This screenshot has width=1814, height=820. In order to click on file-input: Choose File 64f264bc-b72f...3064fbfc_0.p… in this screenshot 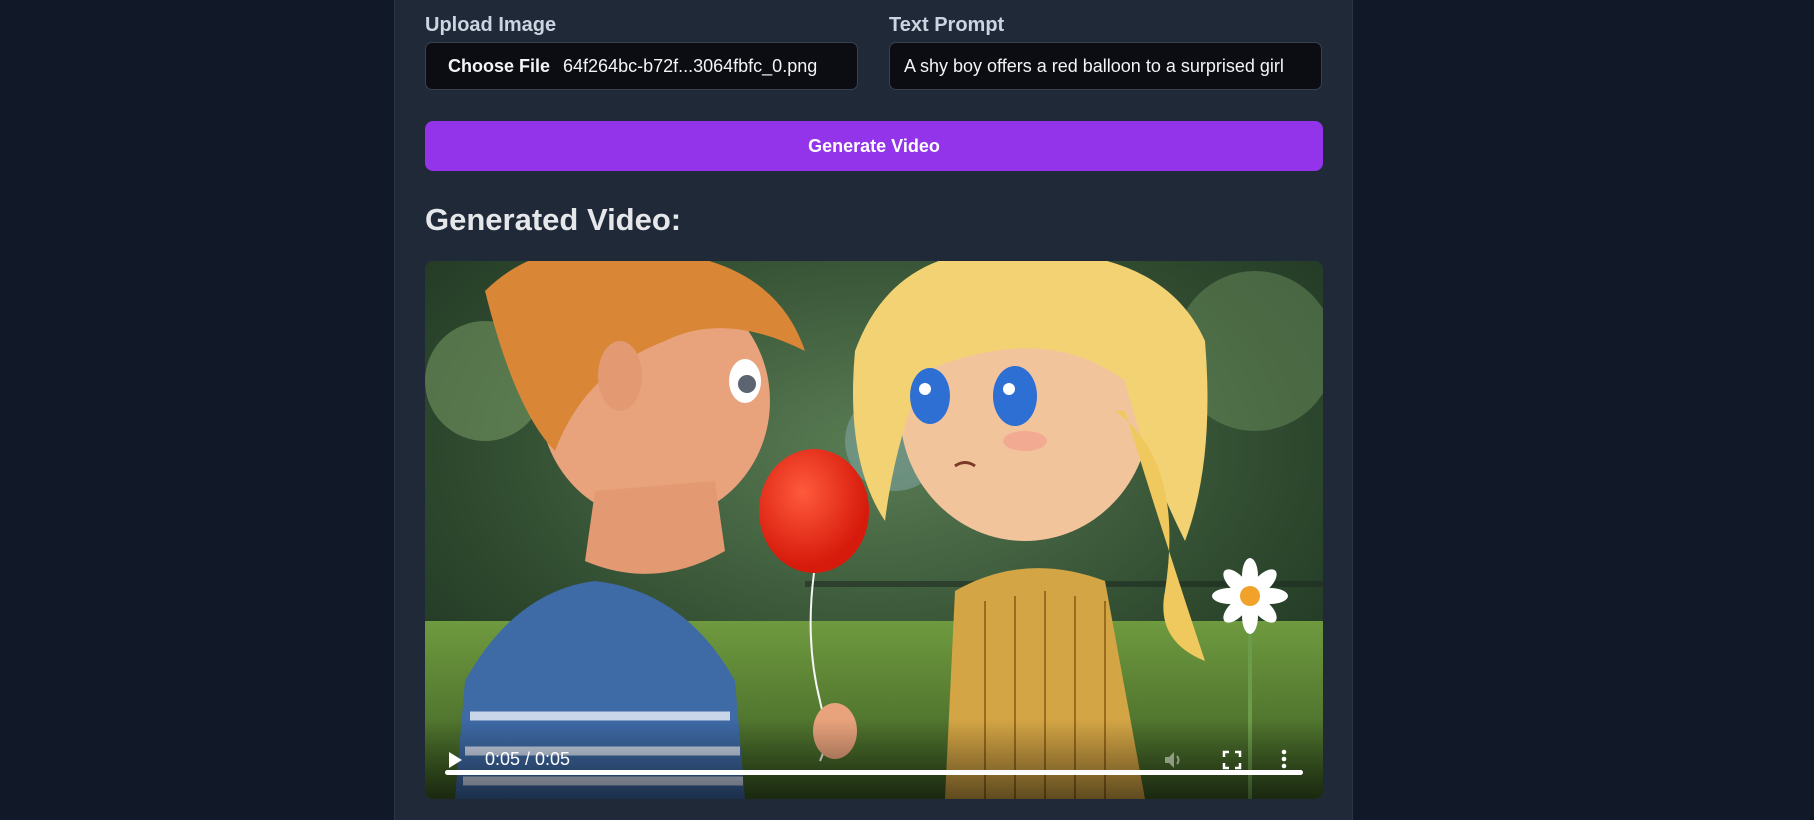, I will do `click(641, 66)`.